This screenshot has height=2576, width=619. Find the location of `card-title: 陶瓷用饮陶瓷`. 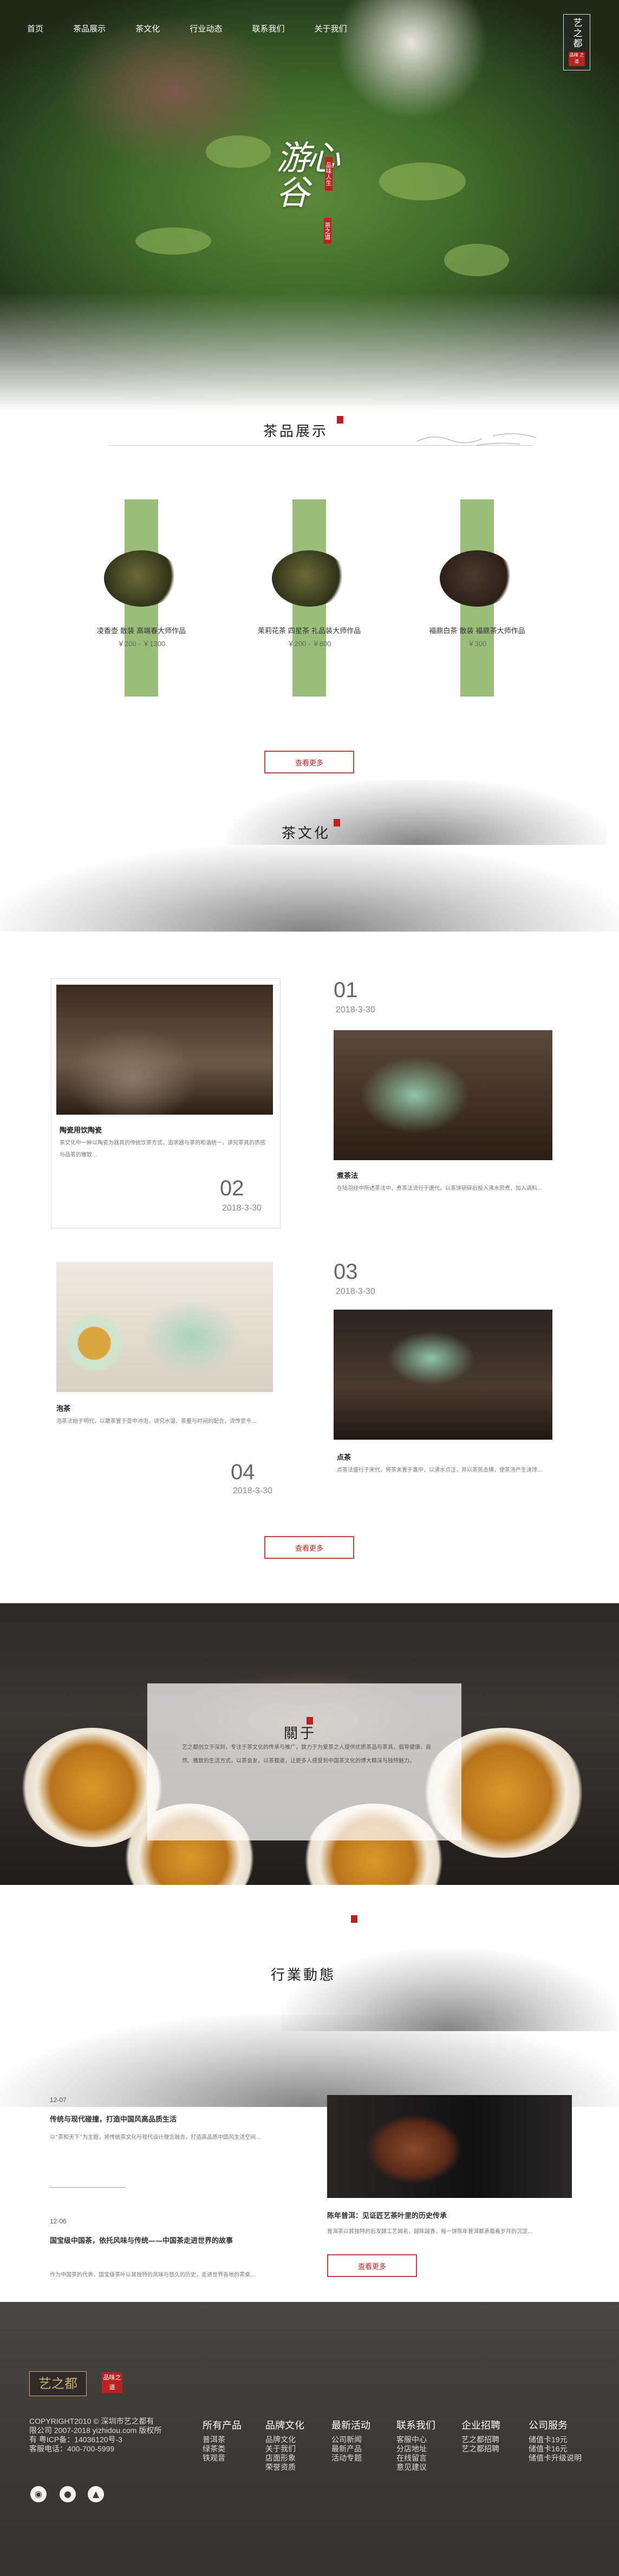

card-title: 陶瓷用饮陶瓷 is located at coordinates (81, 1131).